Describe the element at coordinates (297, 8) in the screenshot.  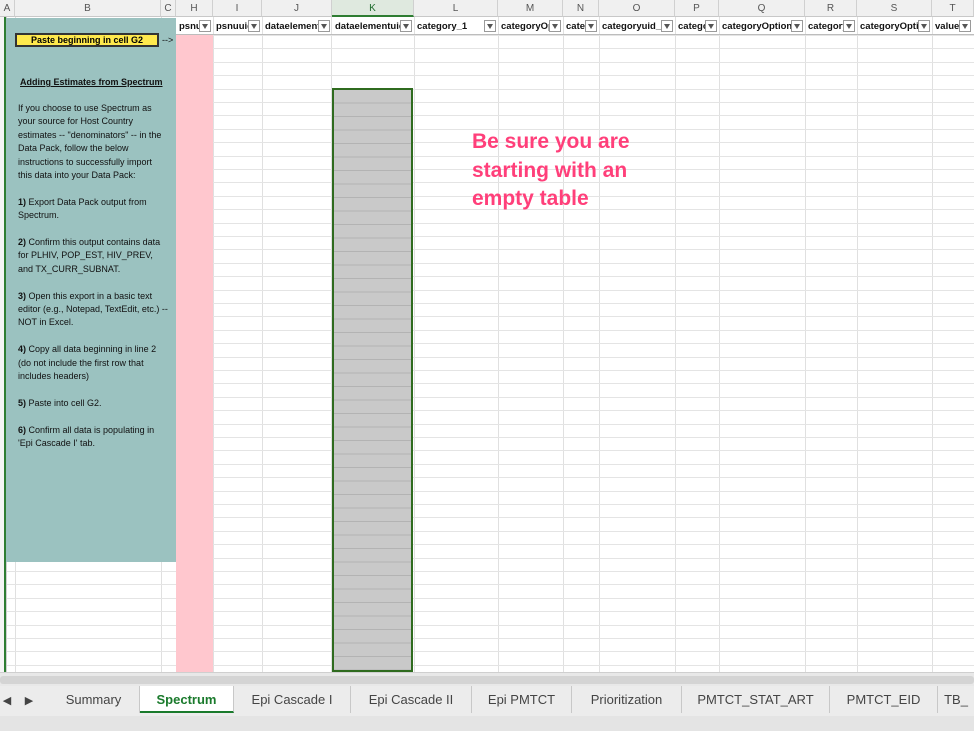
I see `column-header-j: J` at that location.